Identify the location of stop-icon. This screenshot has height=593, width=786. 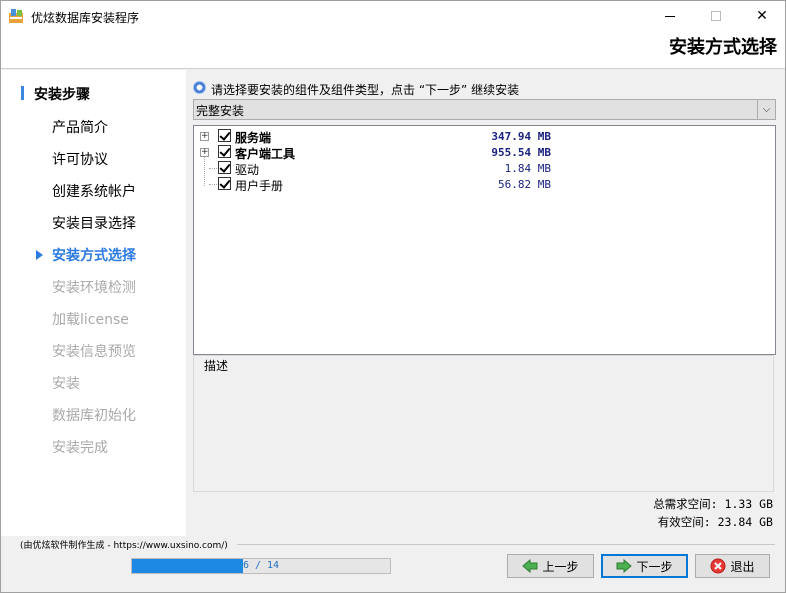
(718, 566).